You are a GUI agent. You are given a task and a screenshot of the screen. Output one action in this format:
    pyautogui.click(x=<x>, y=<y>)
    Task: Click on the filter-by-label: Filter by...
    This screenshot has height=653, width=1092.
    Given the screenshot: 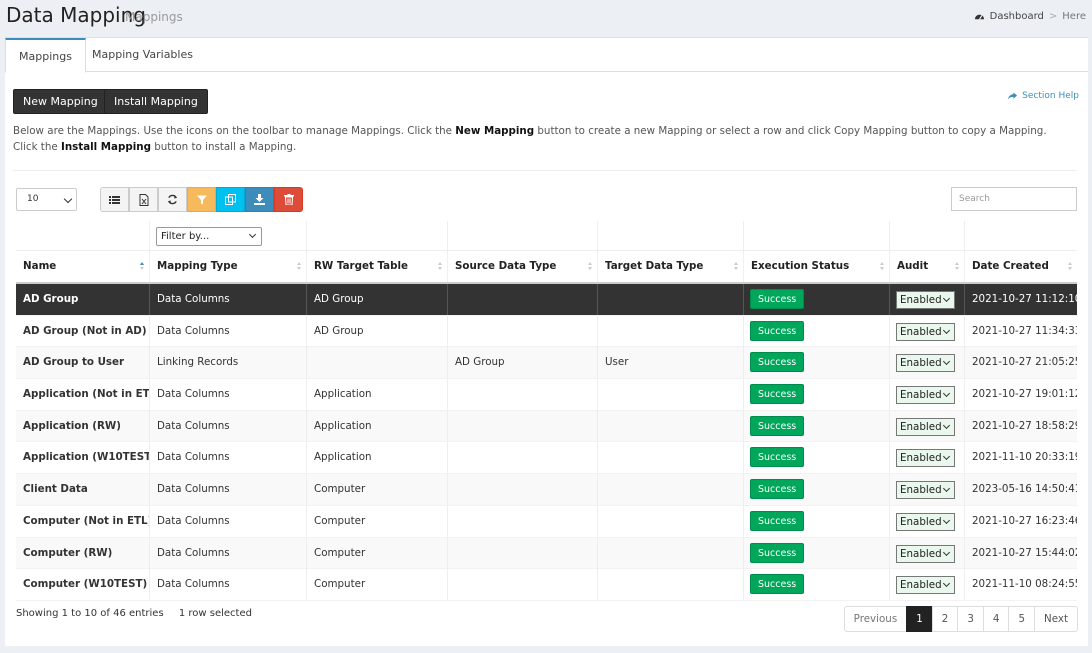 What is the action you would take?
    pyautogui.click(x=185, y=236)
    